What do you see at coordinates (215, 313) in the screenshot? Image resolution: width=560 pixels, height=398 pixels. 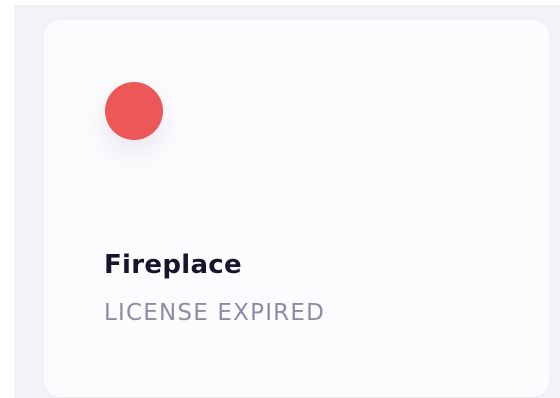 I see `license-status: LICENSE EXPIRED` at bounding box center [215, 313].